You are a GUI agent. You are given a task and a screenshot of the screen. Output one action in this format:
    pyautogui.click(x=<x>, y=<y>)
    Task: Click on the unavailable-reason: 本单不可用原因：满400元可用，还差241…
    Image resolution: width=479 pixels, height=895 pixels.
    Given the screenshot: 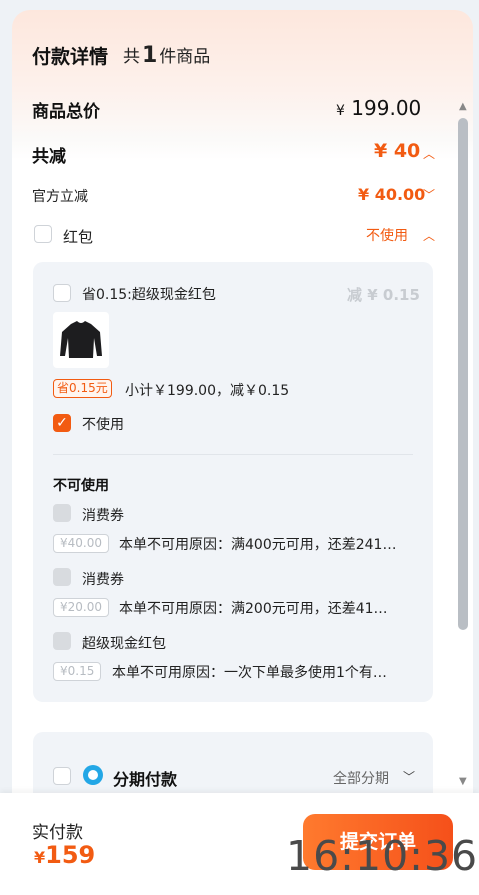 What is the action you would take?
    pyautogui.click(x=258, y=545)
    